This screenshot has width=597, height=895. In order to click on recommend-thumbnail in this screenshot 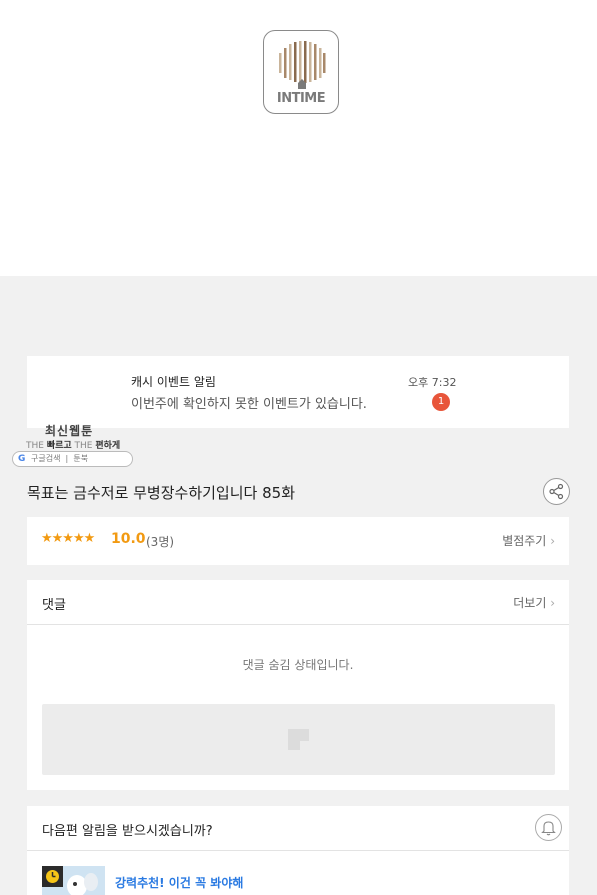, I will do `click(73, 880)`.